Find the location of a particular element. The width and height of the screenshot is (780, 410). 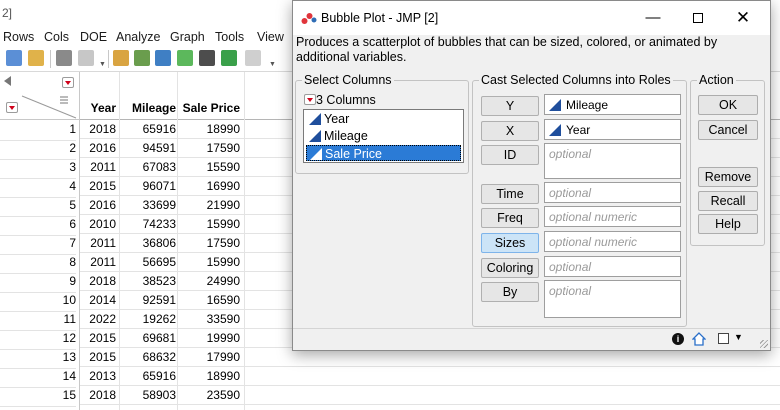

menu-graph: Graph is located at coordinates (187, 37).